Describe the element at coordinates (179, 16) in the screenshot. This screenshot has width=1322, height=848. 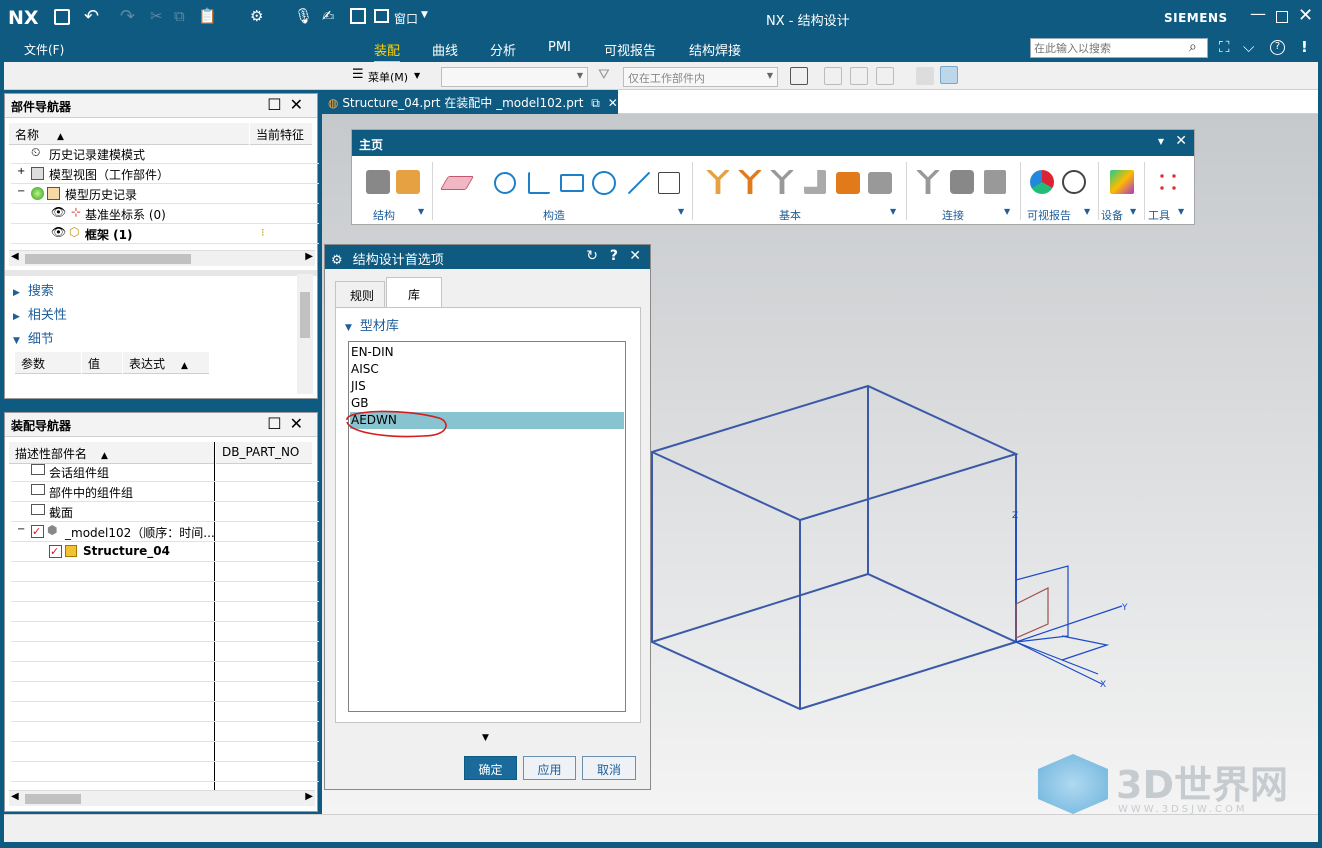
I see `copy-icon: ⧉` at that location.